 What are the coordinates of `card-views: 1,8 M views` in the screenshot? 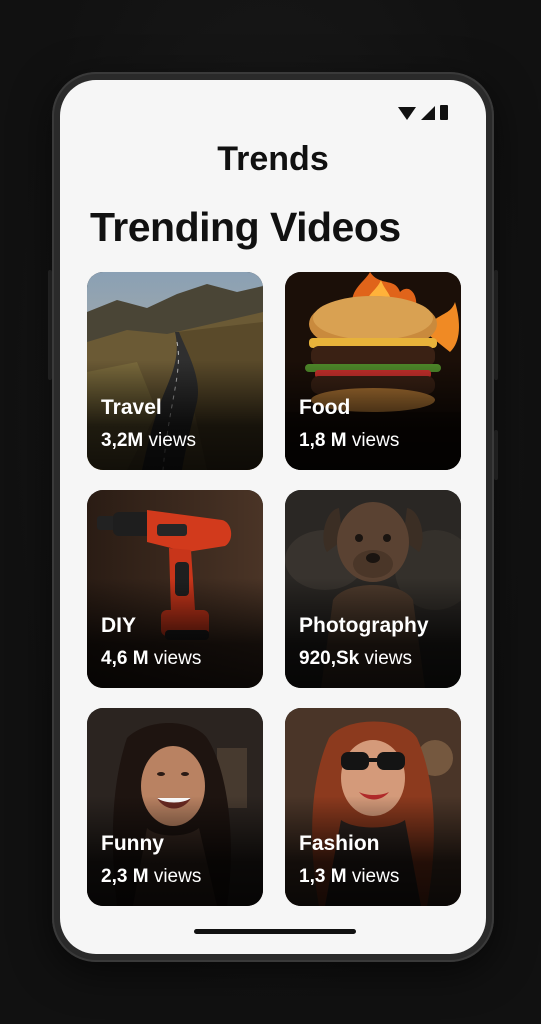 It's located at (349, 441).